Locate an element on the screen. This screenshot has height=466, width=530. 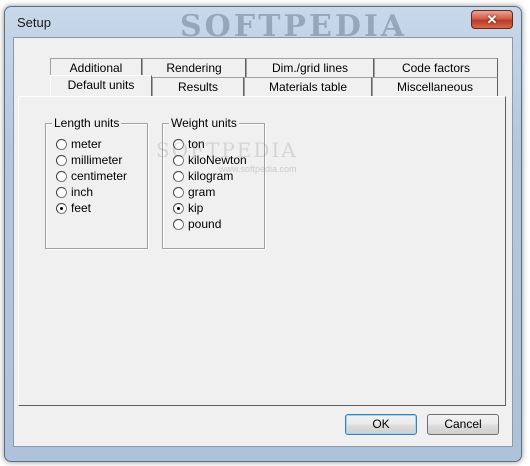
tab-label: Default units is located at coordinates (101, 85).